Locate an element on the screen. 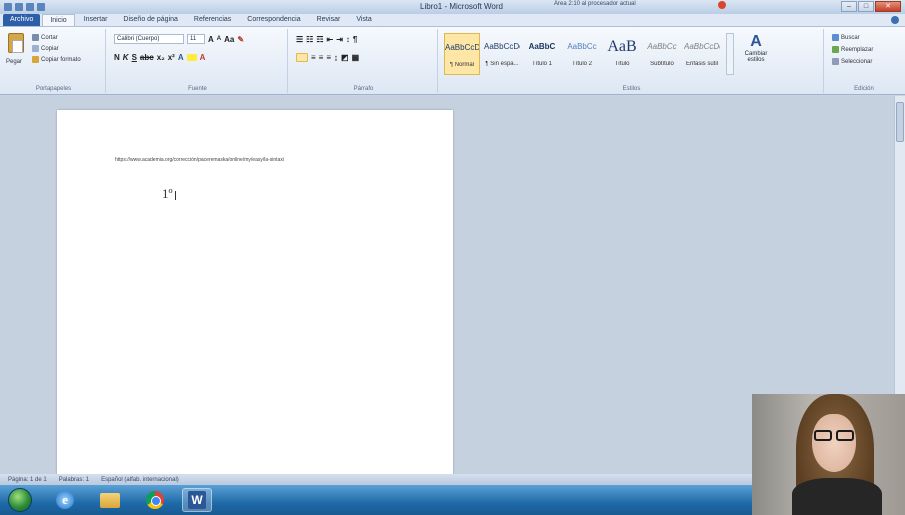 The width and height of the screenshot is (905, 515). quick-access-toolbar is located at coordinates (22, 7).